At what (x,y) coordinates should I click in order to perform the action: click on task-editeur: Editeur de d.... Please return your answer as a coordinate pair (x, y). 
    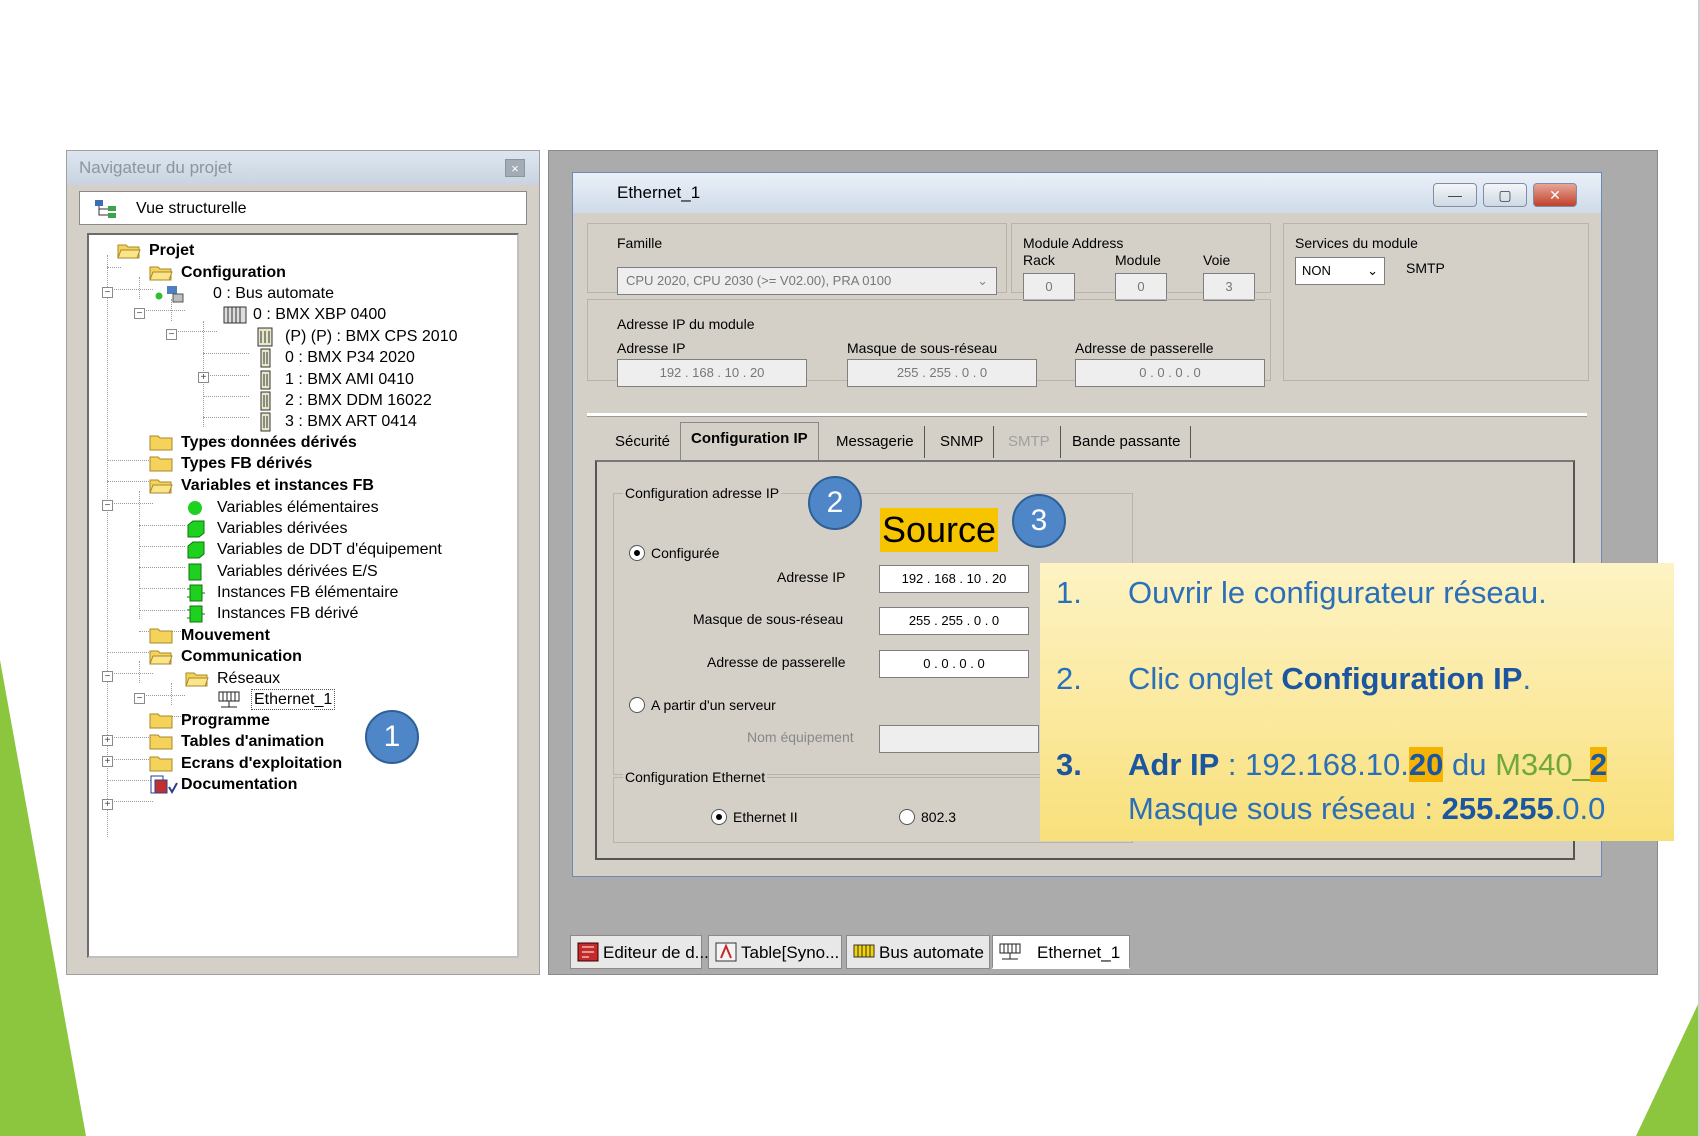
    Looking at the image, I should click on (639, 952).